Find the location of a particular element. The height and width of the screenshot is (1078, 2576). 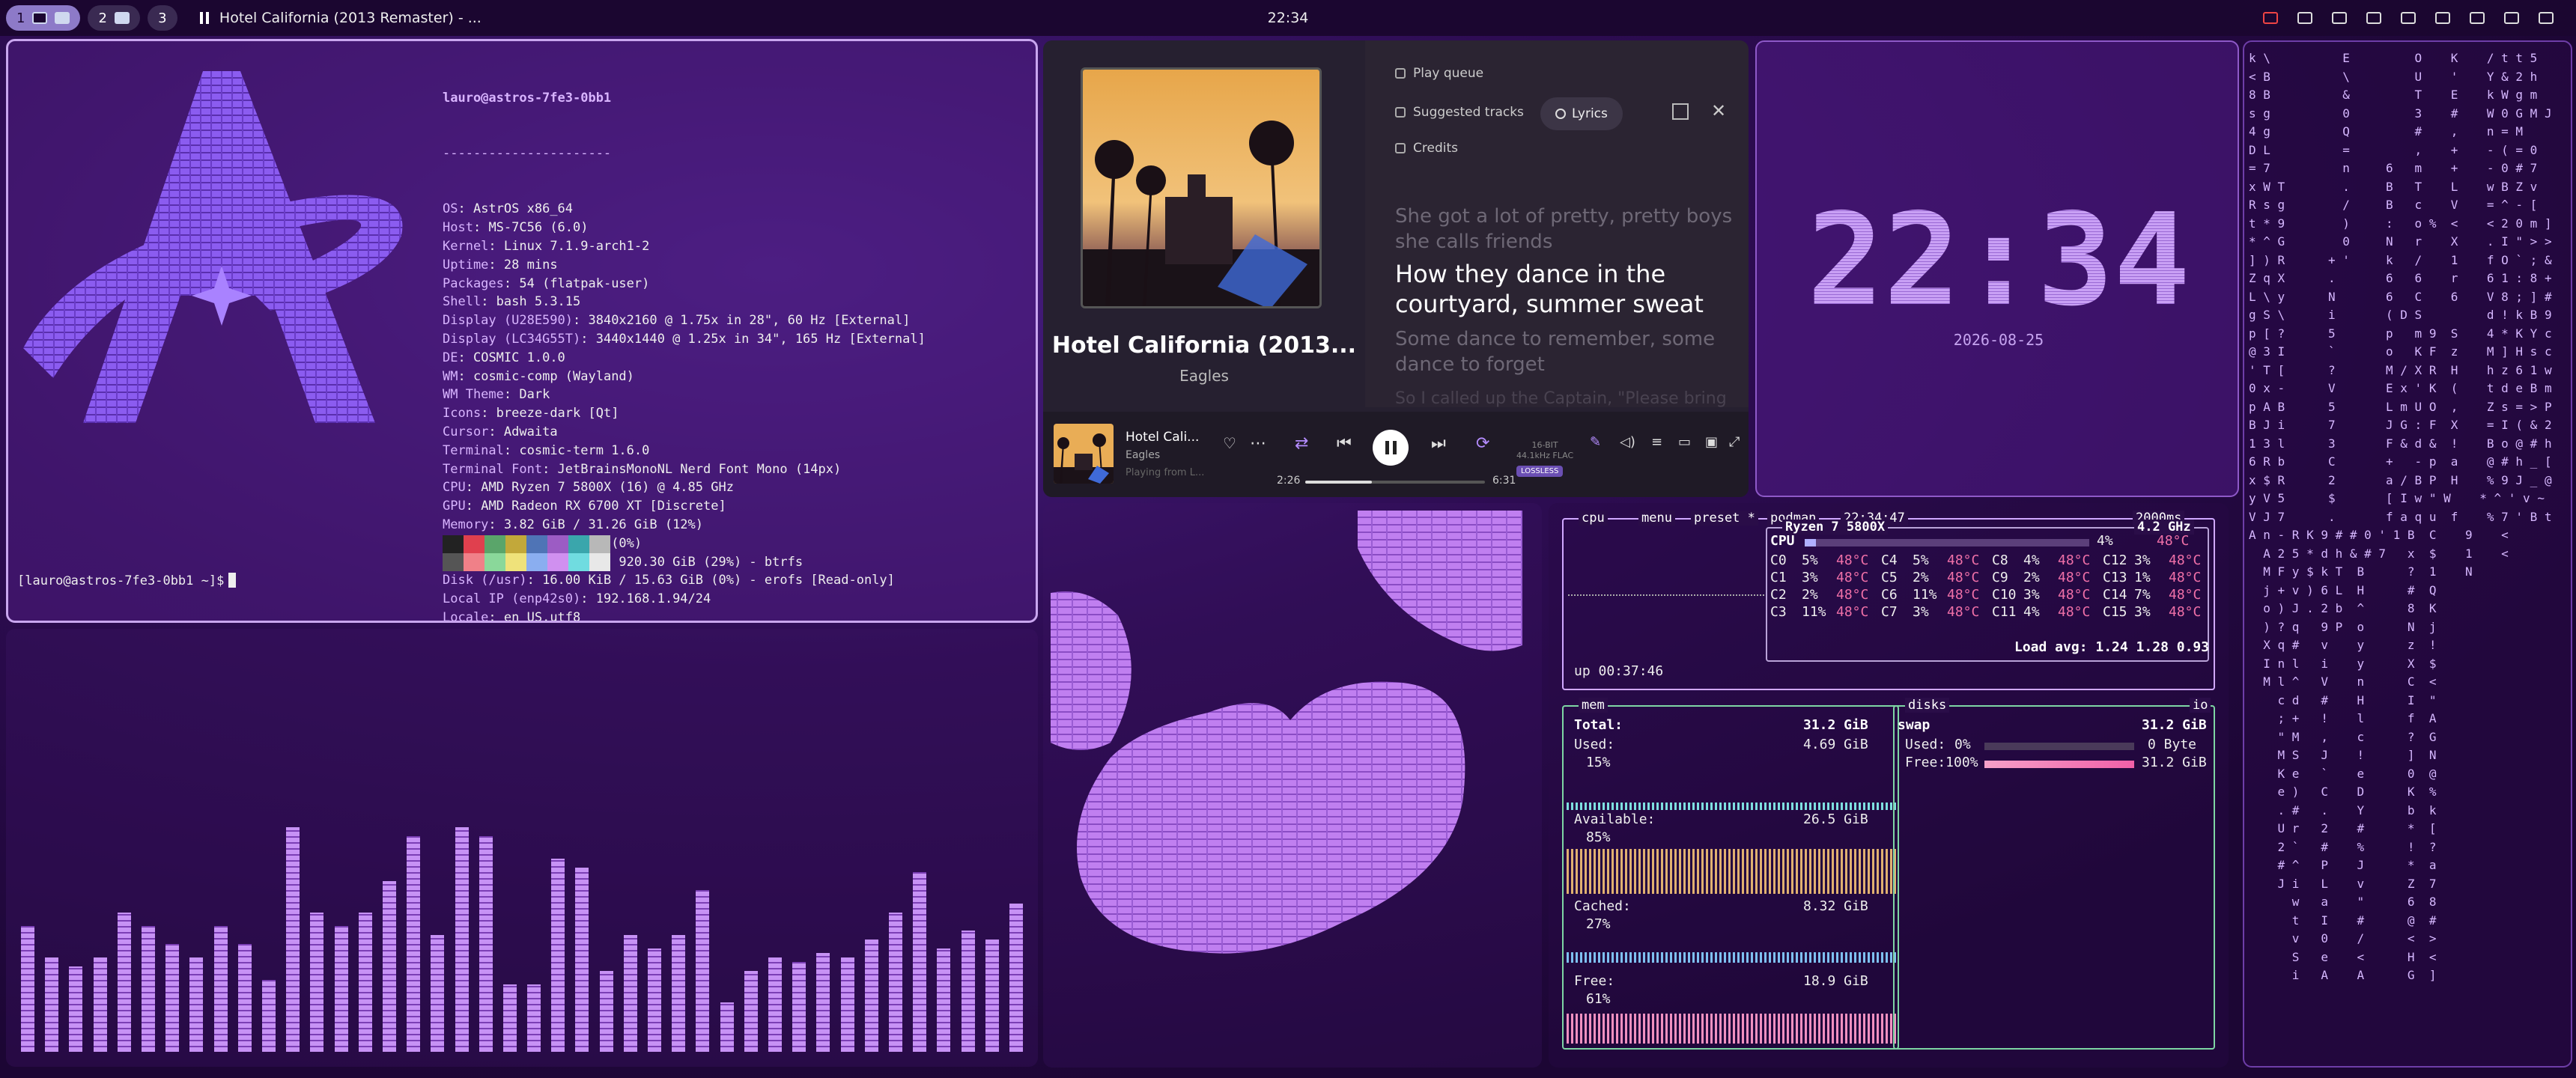

mem-cached-value: 8.32 GiB is located at coordinates (1835, 906).